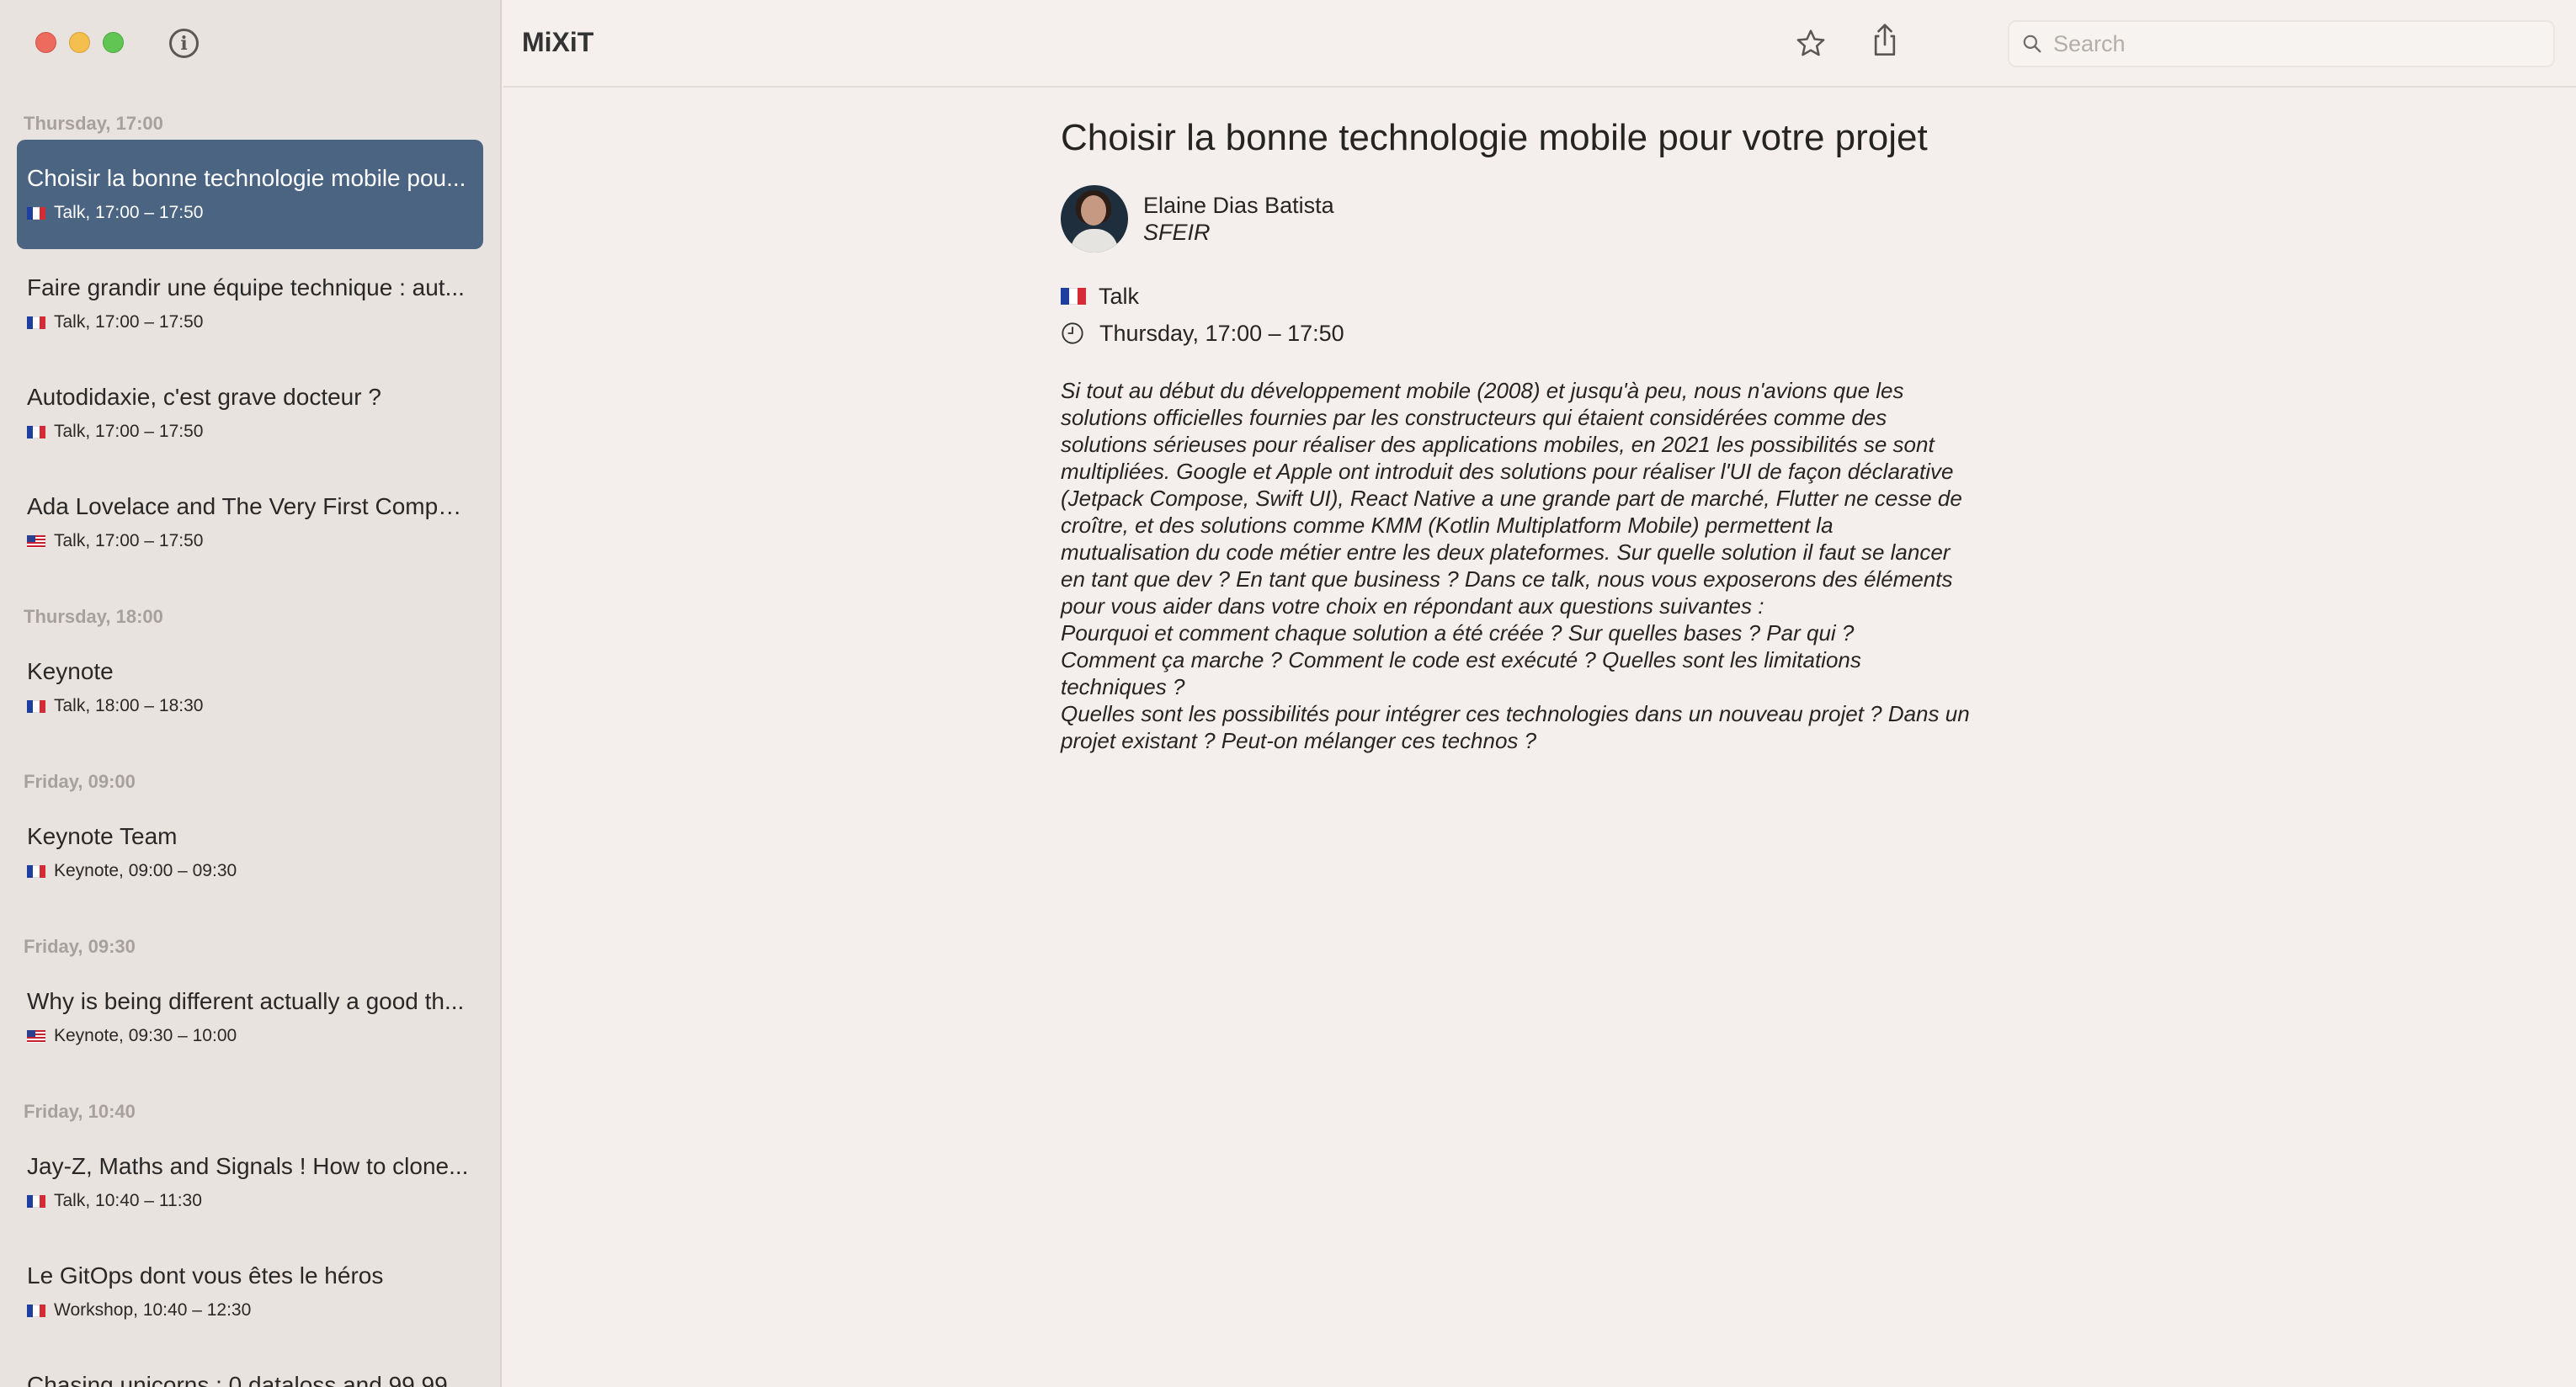  Describe the element at coordinates (128, 1200) in the screenshot. I see `session-item-time: Talk, 10:40 – 11:30` at that location.